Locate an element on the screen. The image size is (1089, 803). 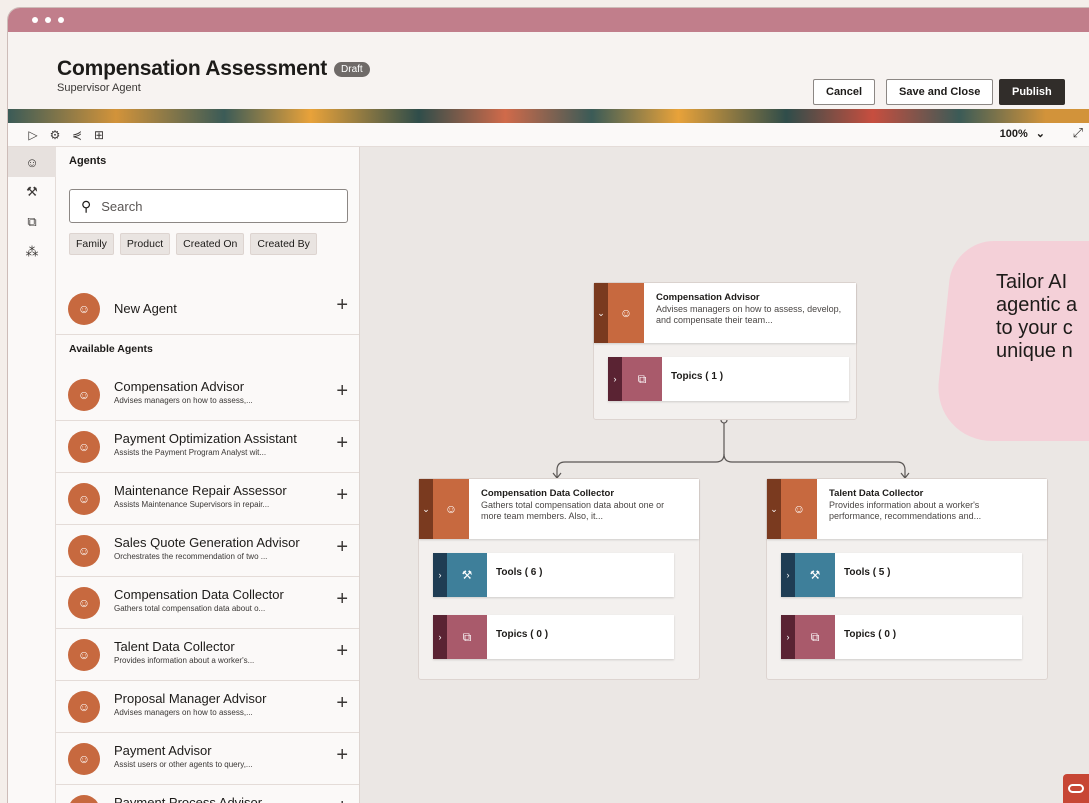
tools-icon: ⚒ is located at coordinates (32, 192).